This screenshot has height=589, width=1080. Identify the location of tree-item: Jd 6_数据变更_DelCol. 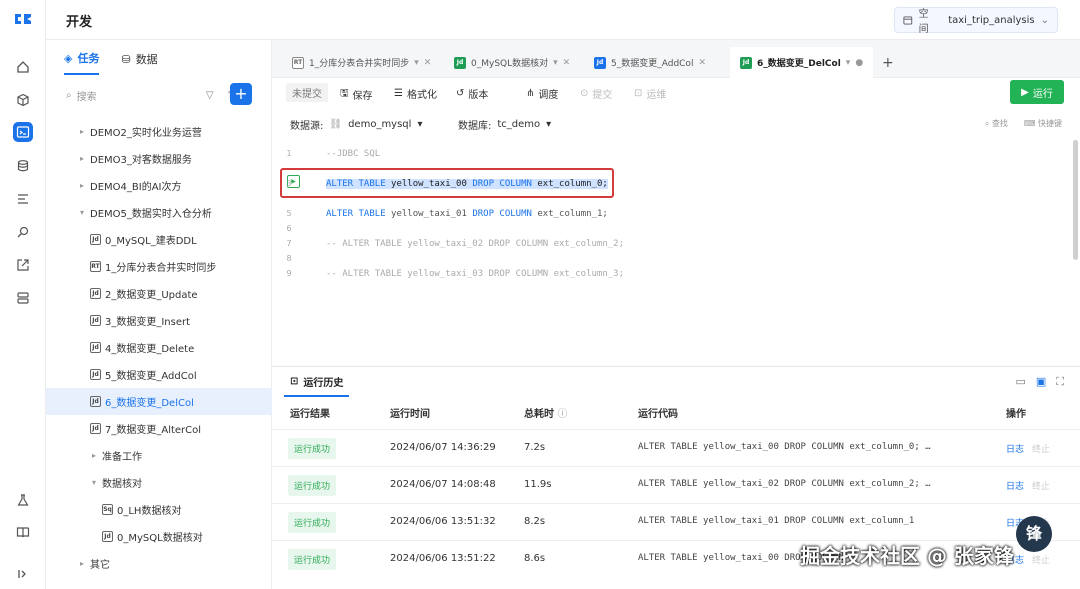
(159, 401).